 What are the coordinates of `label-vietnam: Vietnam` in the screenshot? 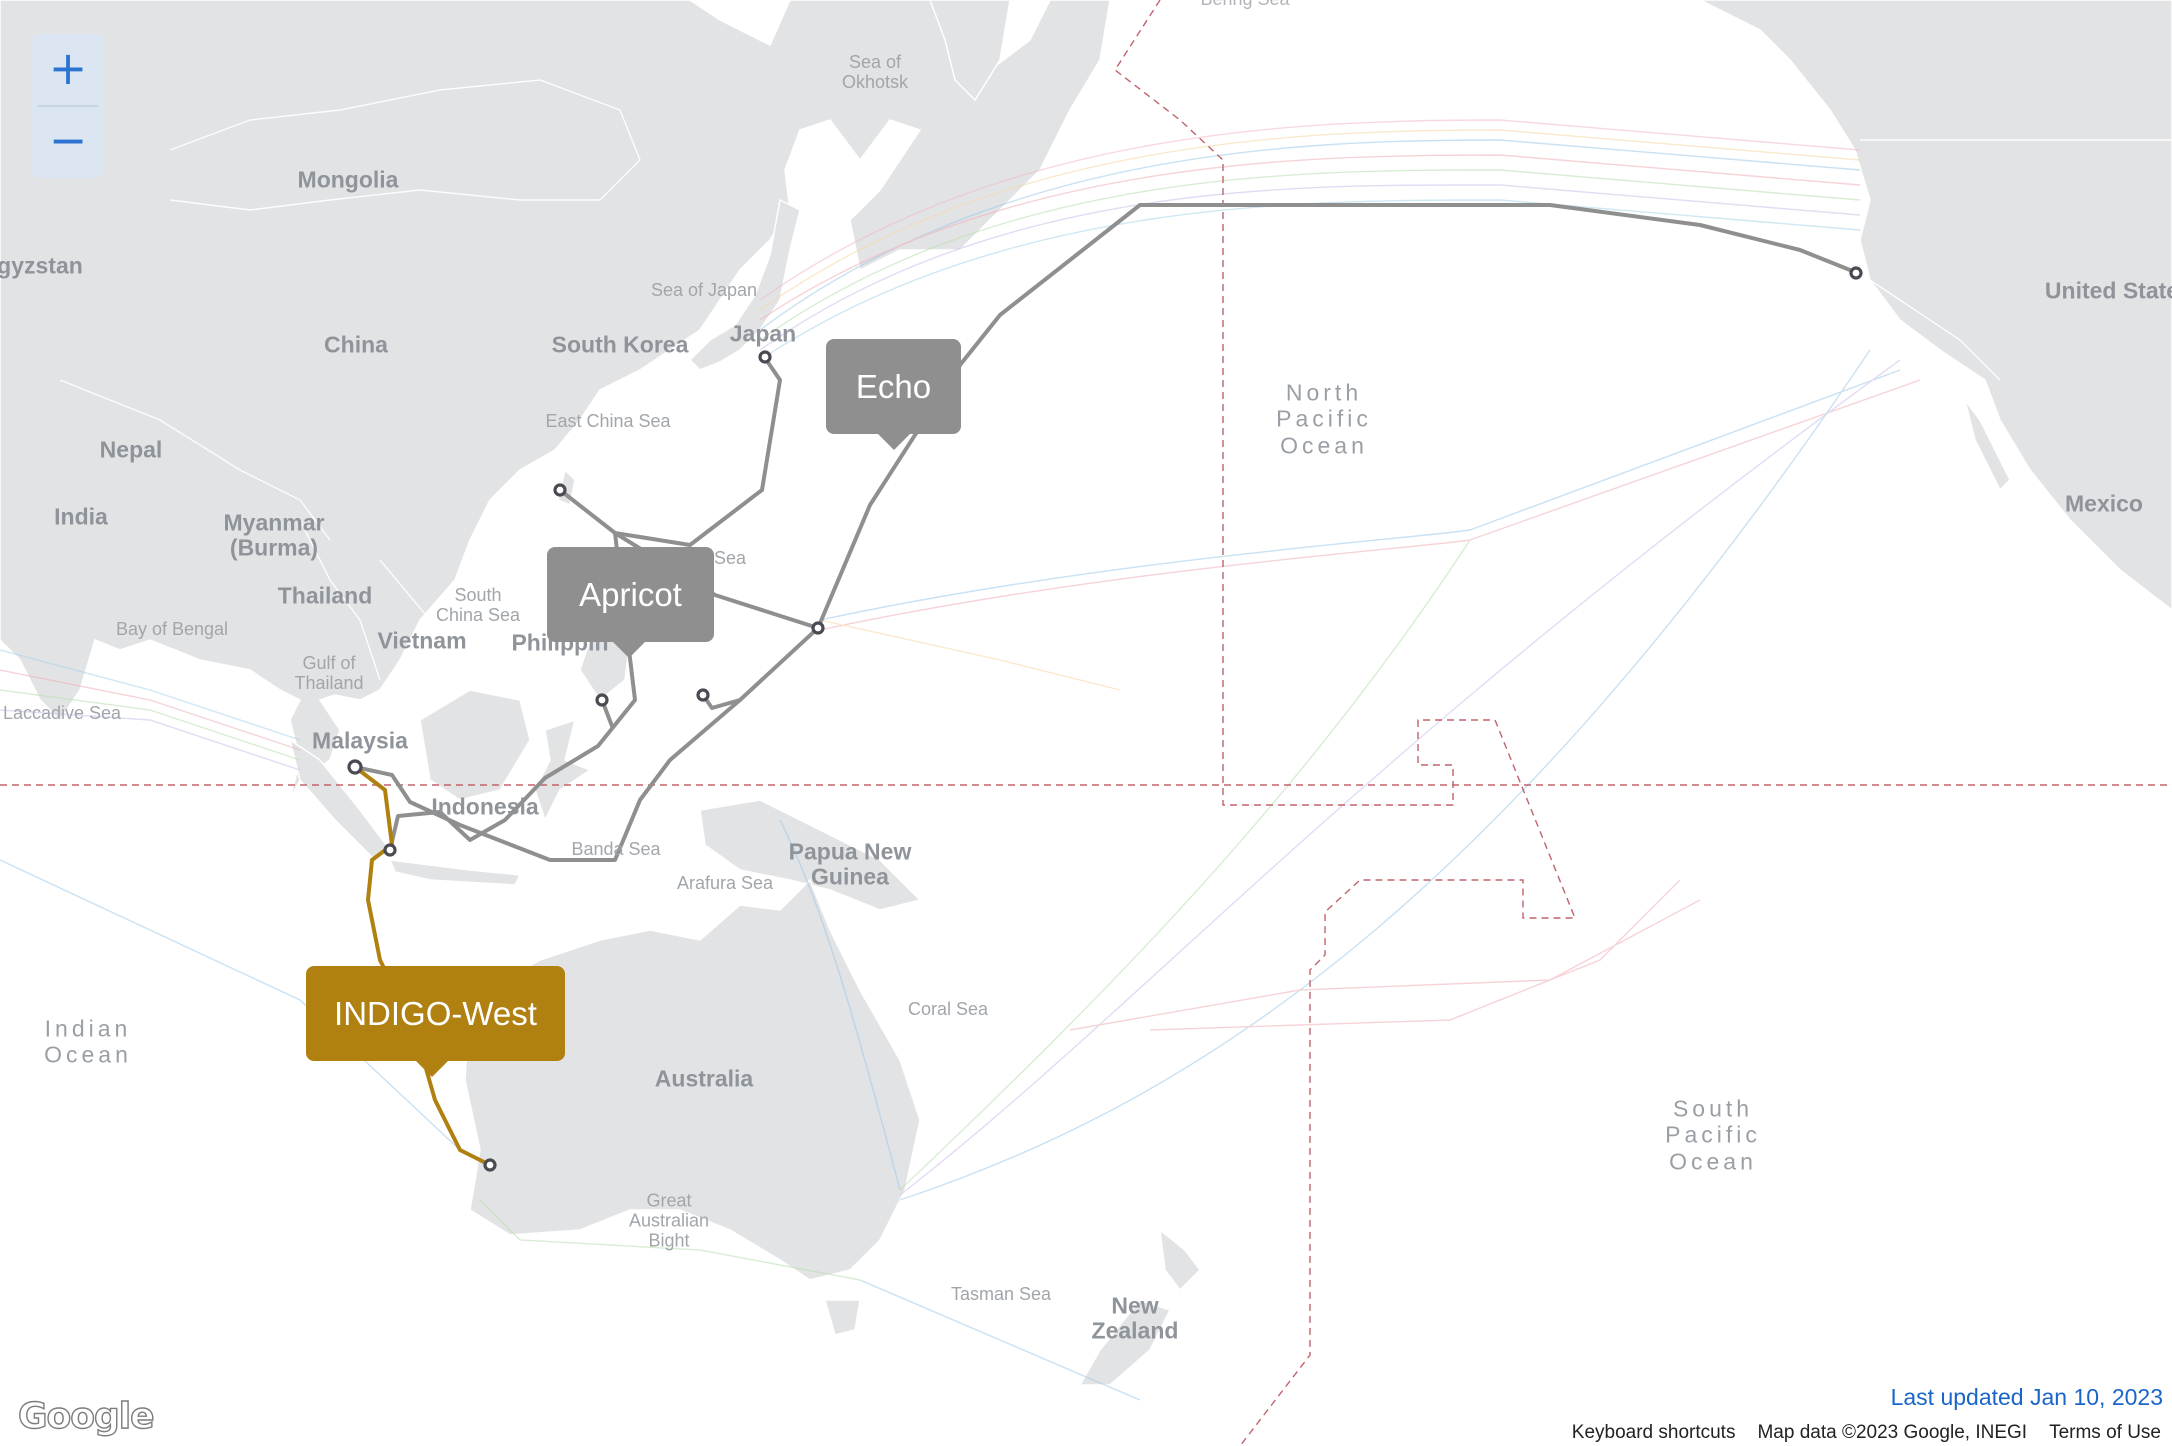 It's located at (422, 640).